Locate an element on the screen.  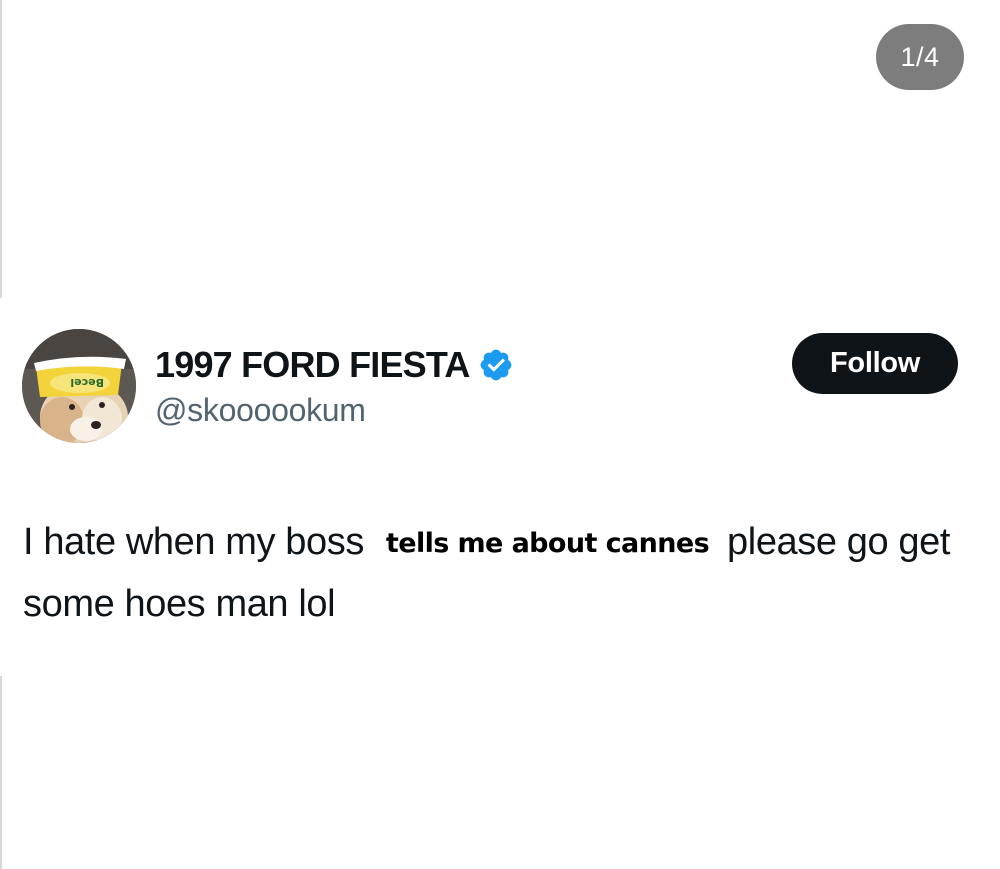
page-counter-badge: 1/4 is located at coordinates (920, 57).